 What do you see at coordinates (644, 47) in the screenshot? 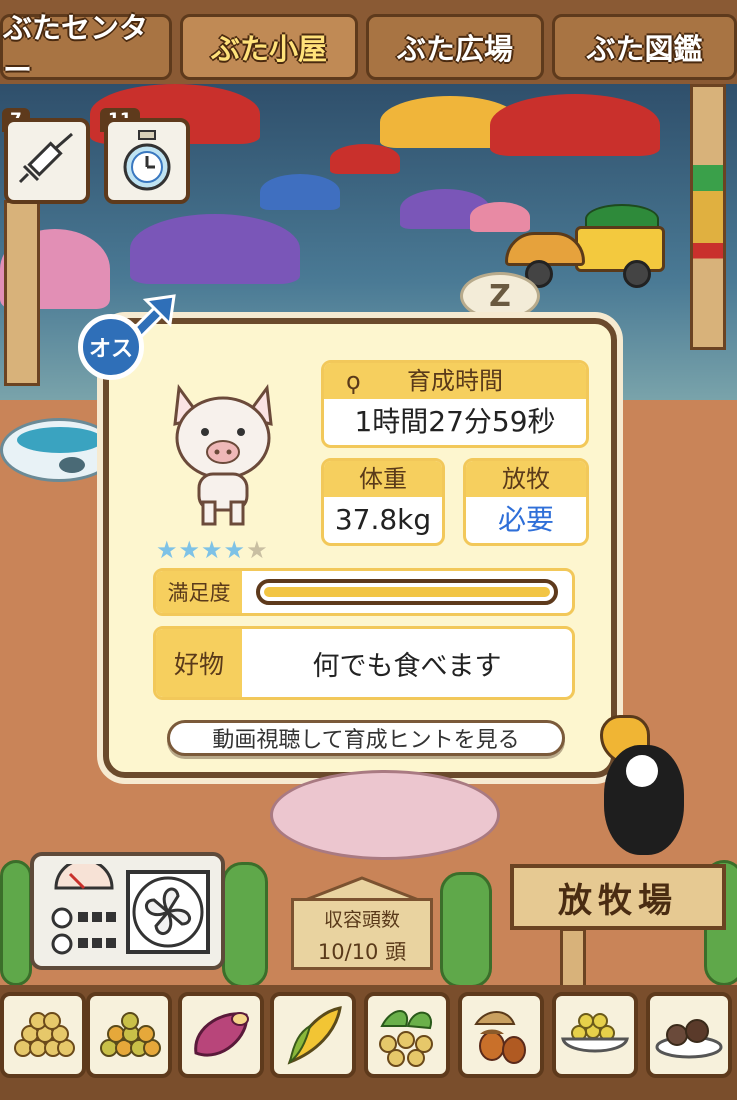
I see `tab-buta-encyclopedia: ぶた図鑑` at bounding box center [644, 47].